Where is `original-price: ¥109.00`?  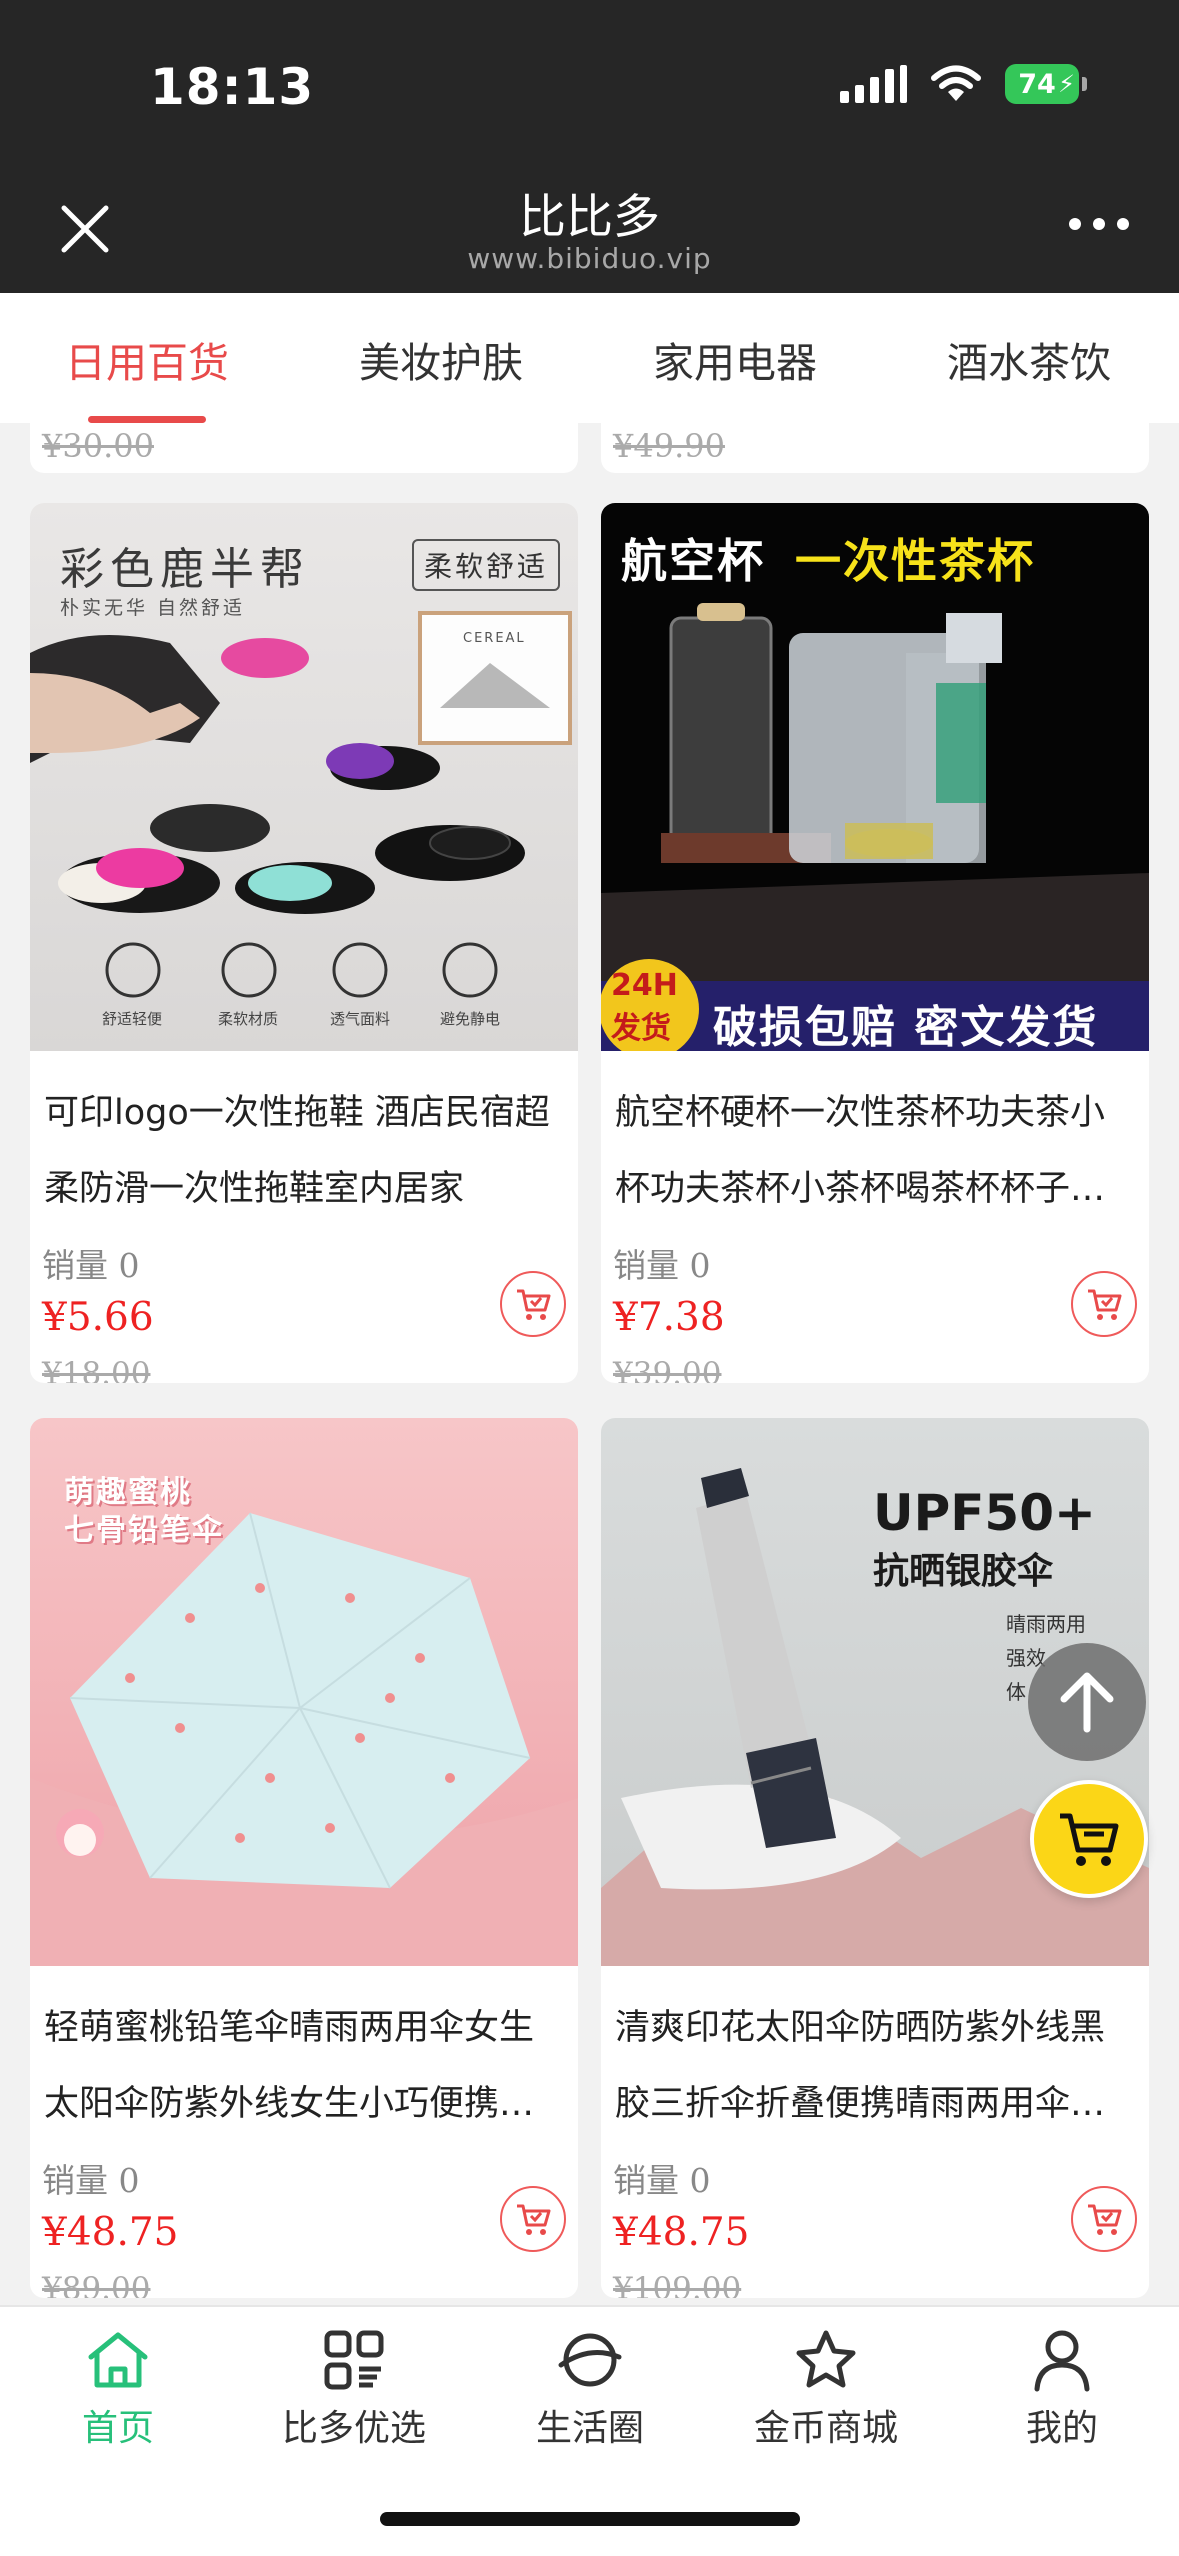
original-price: ¥109.00 is located at coordinates (677, 2284).